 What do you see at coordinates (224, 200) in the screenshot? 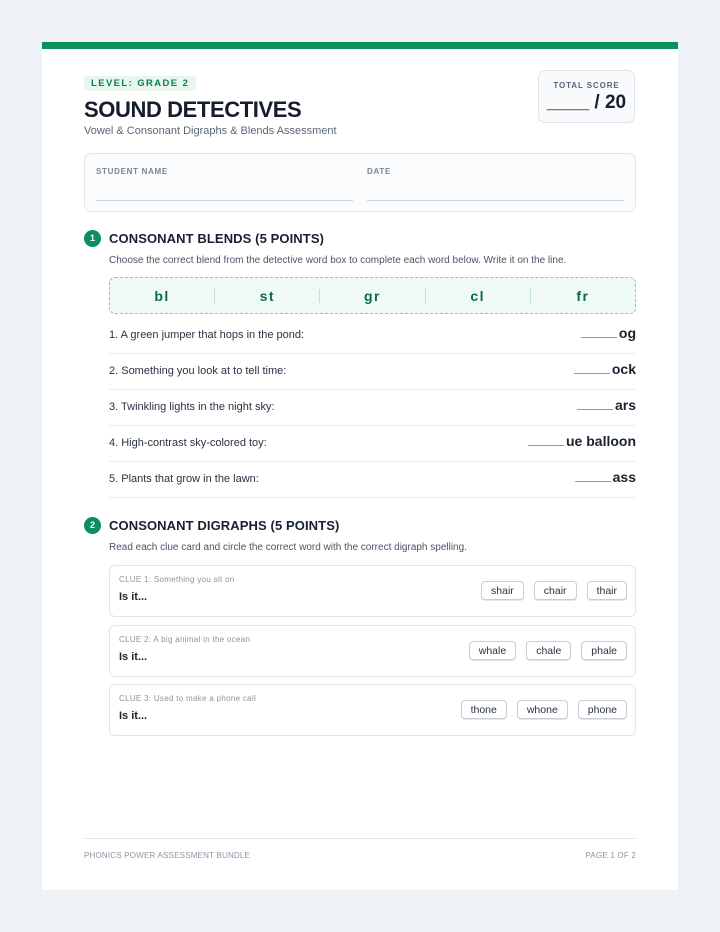
I see `student-name-field` at bounding box center [224, 200].